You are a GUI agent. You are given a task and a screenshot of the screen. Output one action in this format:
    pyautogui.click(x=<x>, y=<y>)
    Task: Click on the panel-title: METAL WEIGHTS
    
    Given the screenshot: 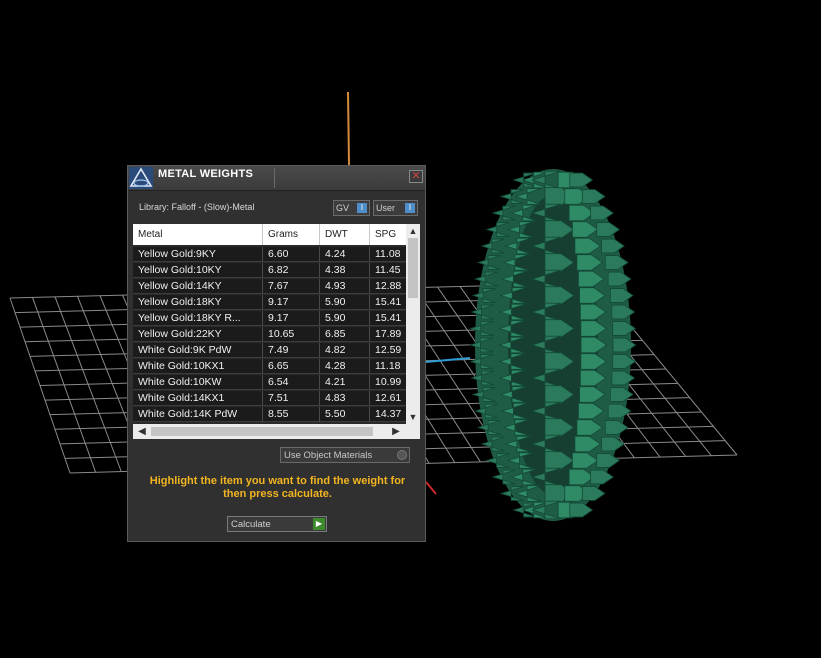 What is the action you would take?
    pyautogui.click(x=206, y=174)
    